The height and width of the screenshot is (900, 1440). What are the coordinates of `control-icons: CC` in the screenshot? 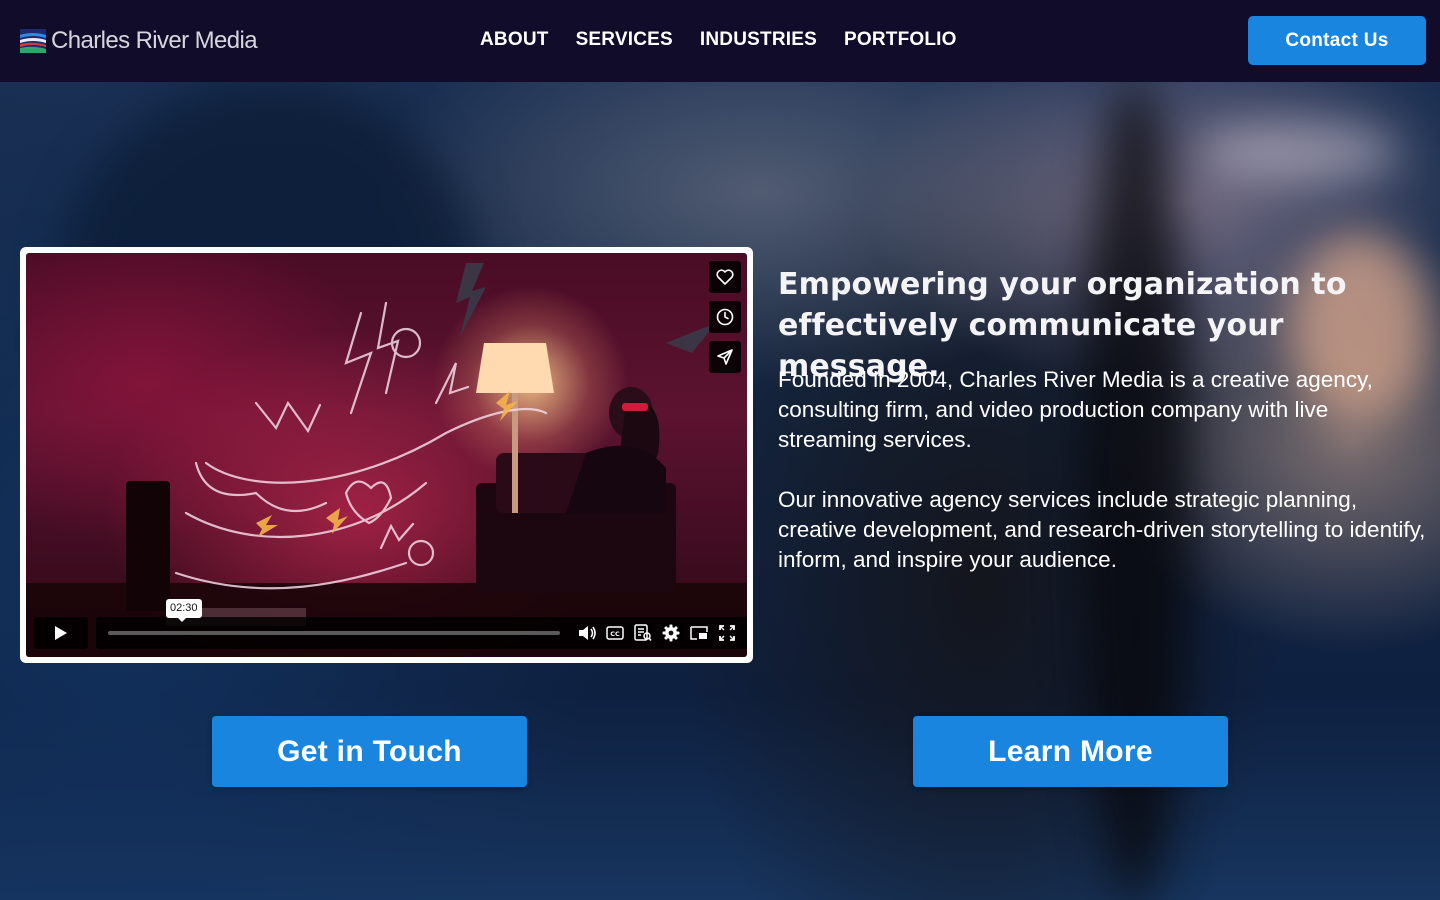 It's located at (654, 633).